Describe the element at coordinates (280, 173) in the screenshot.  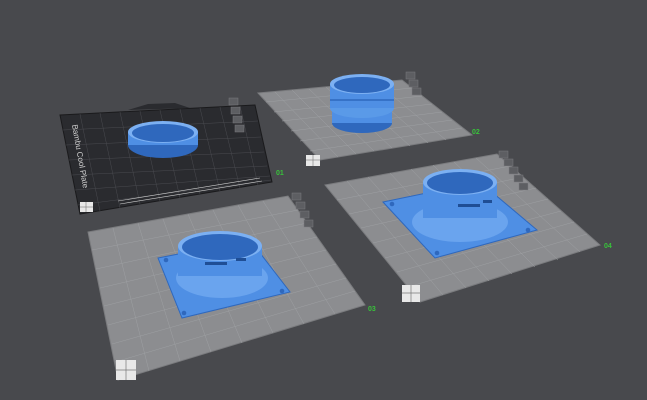
I see `plate-number: 01` at that location.